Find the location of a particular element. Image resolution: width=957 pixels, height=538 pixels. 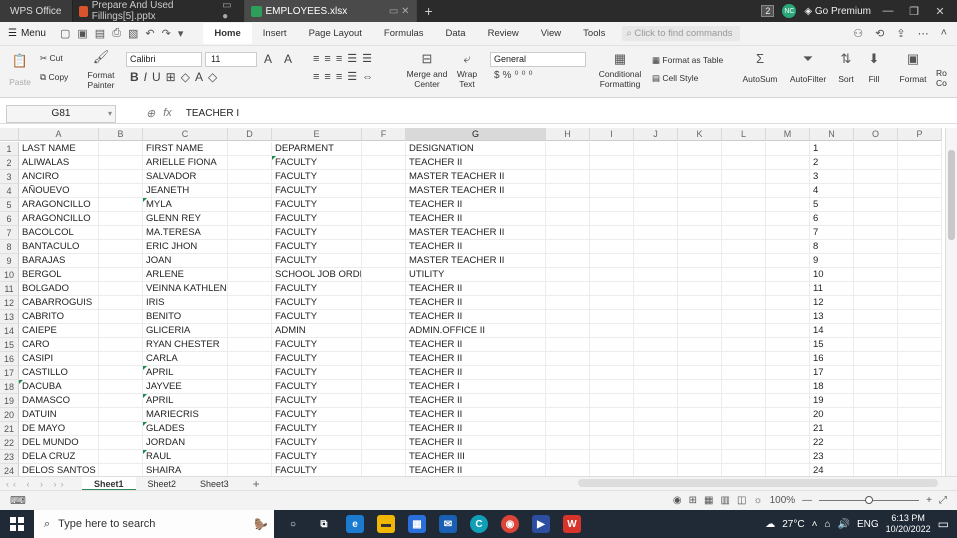

zoom-slider is located at coordinates (869, 500).